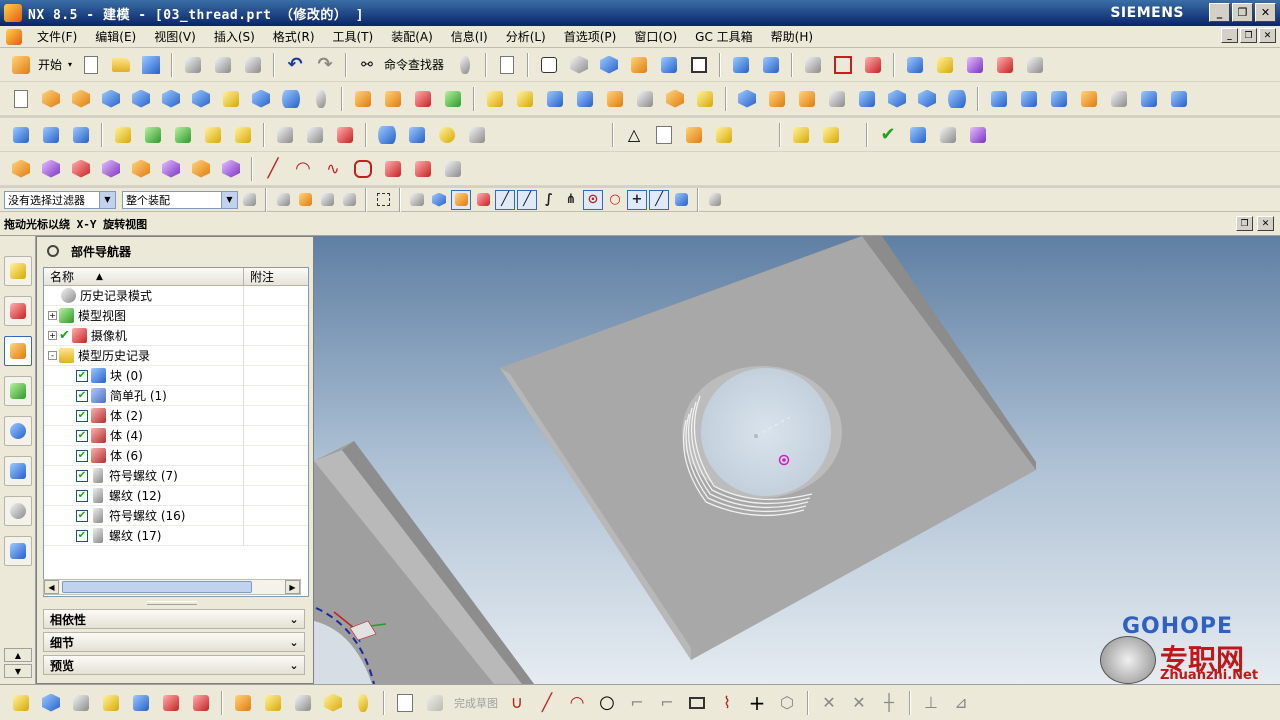  Describe the element at coordinates (590, 36) in the screenshot. I see `menu-preferences: 首选项(P)` at that location.